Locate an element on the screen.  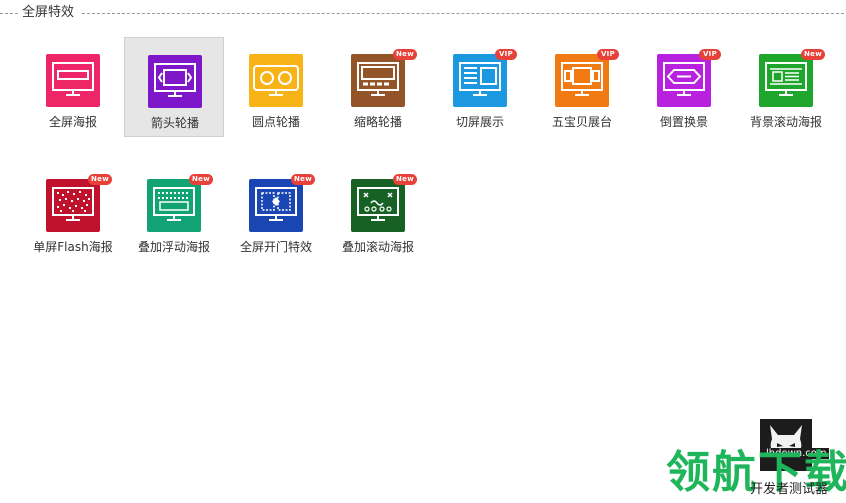
effect-overlay-float-poster: New 叠加浮动海报 is located at coordinates (174, 212).